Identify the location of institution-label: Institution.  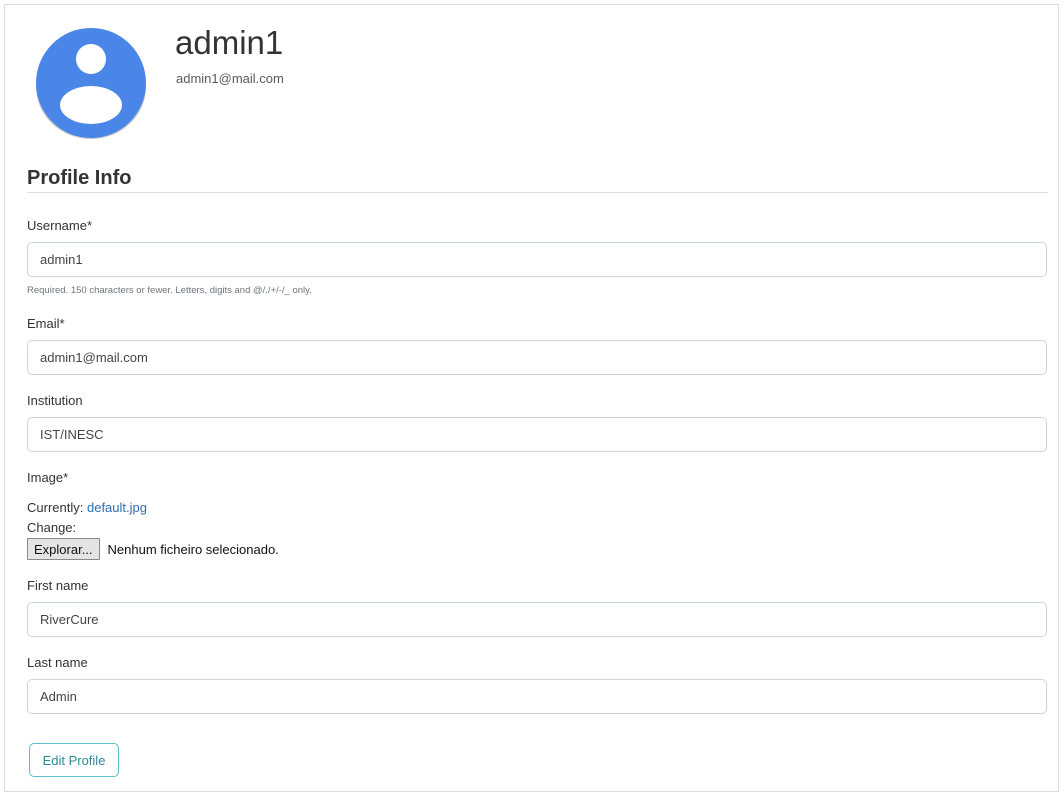
(55, 400).